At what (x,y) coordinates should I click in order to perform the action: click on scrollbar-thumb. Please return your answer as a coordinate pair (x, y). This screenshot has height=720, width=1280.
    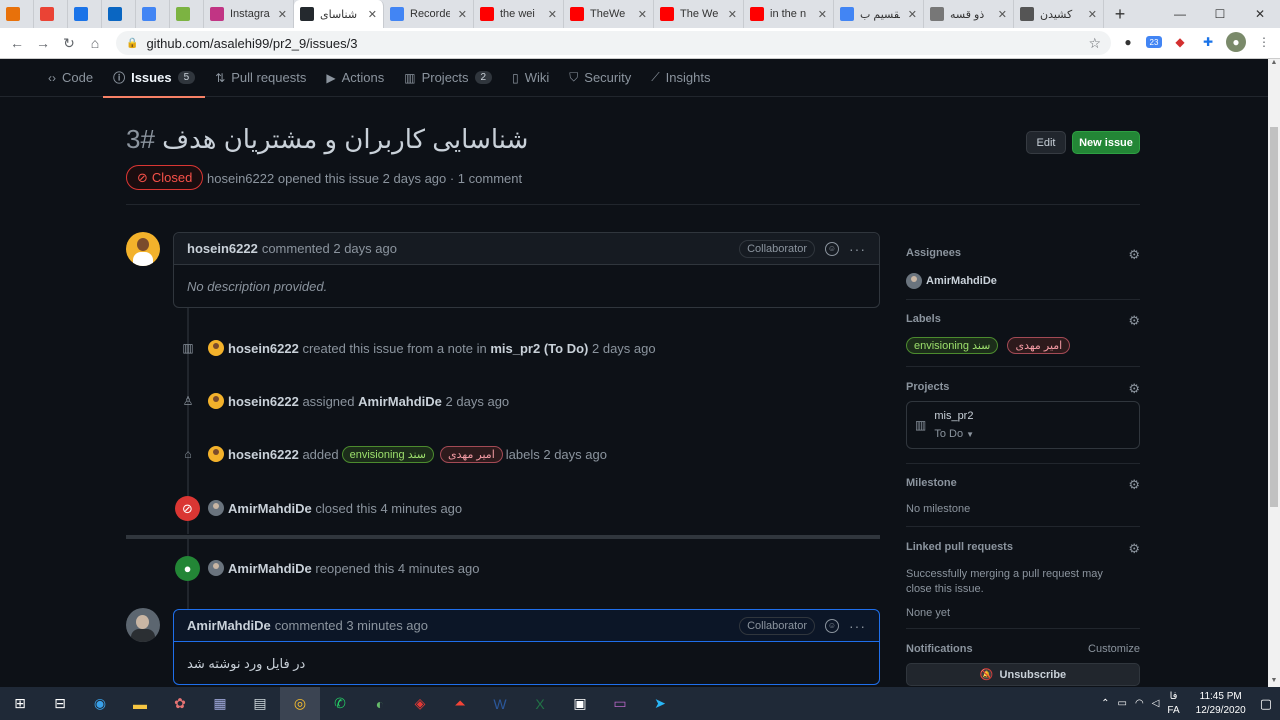
    Looking at the image, I should click on (1274, 317).